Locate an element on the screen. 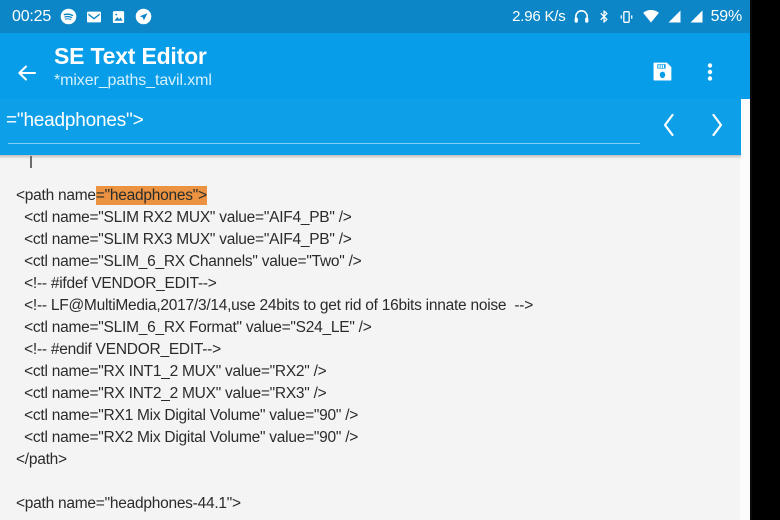 The image size is (780, 520). chevron-right-icon is located at coordinates (717, 127).